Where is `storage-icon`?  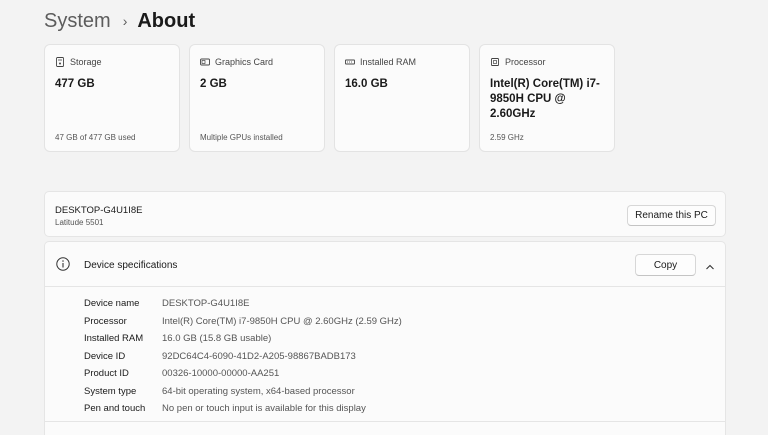
storage-icon is located at coordinates (60, 62).